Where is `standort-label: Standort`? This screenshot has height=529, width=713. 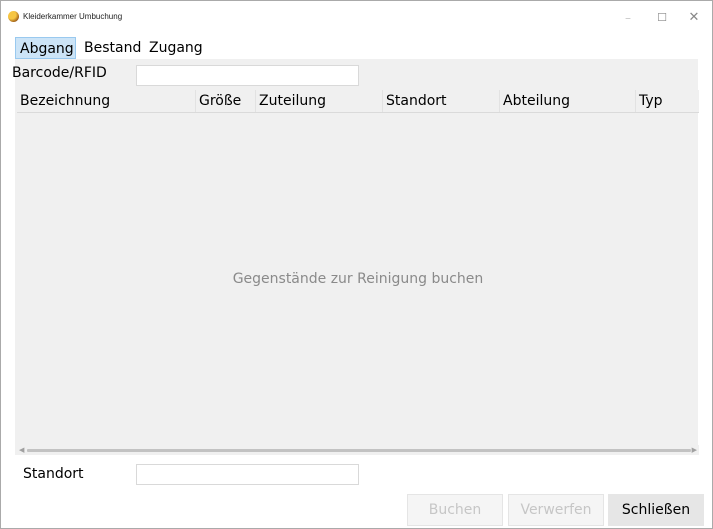
standort-label: Standort is located at coordinates (53, 474).